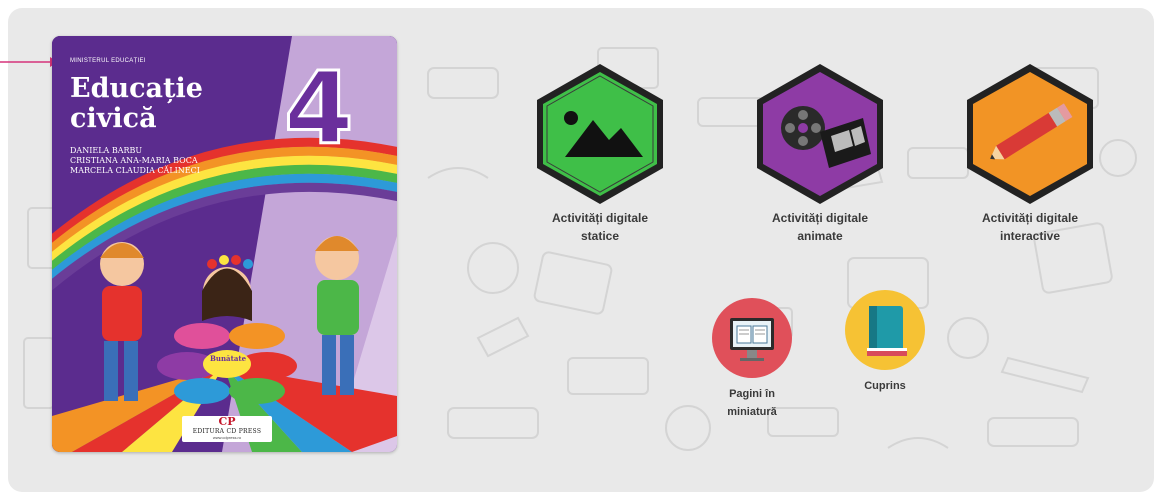 This screenshot has height=497, width=1159. Describe the element at coordinates (752, 412) in the screenshot. I see `thumbnails-label-2: miniatură` at that location.